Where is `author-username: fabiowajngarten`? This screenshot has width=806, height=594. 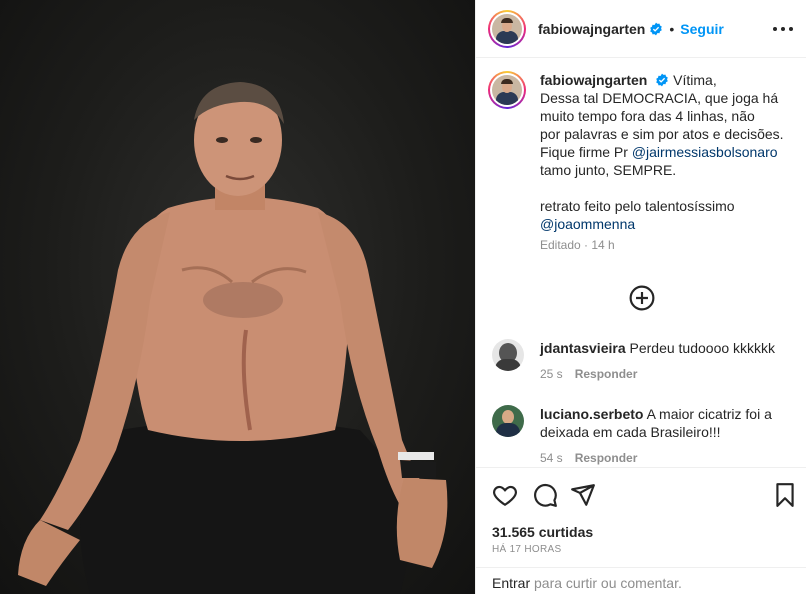
author-username: fabiowajngarten is located at coordinates (591, 29).